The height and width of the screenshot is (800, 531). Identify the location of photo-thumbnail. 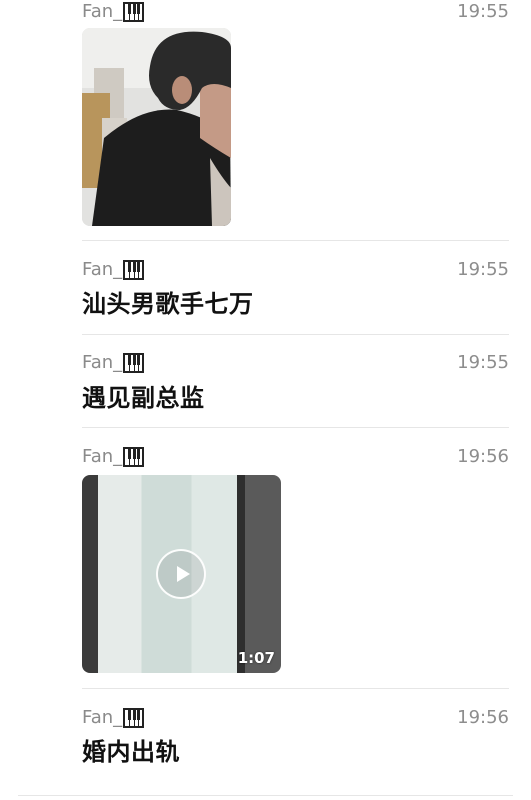
(156, 127).